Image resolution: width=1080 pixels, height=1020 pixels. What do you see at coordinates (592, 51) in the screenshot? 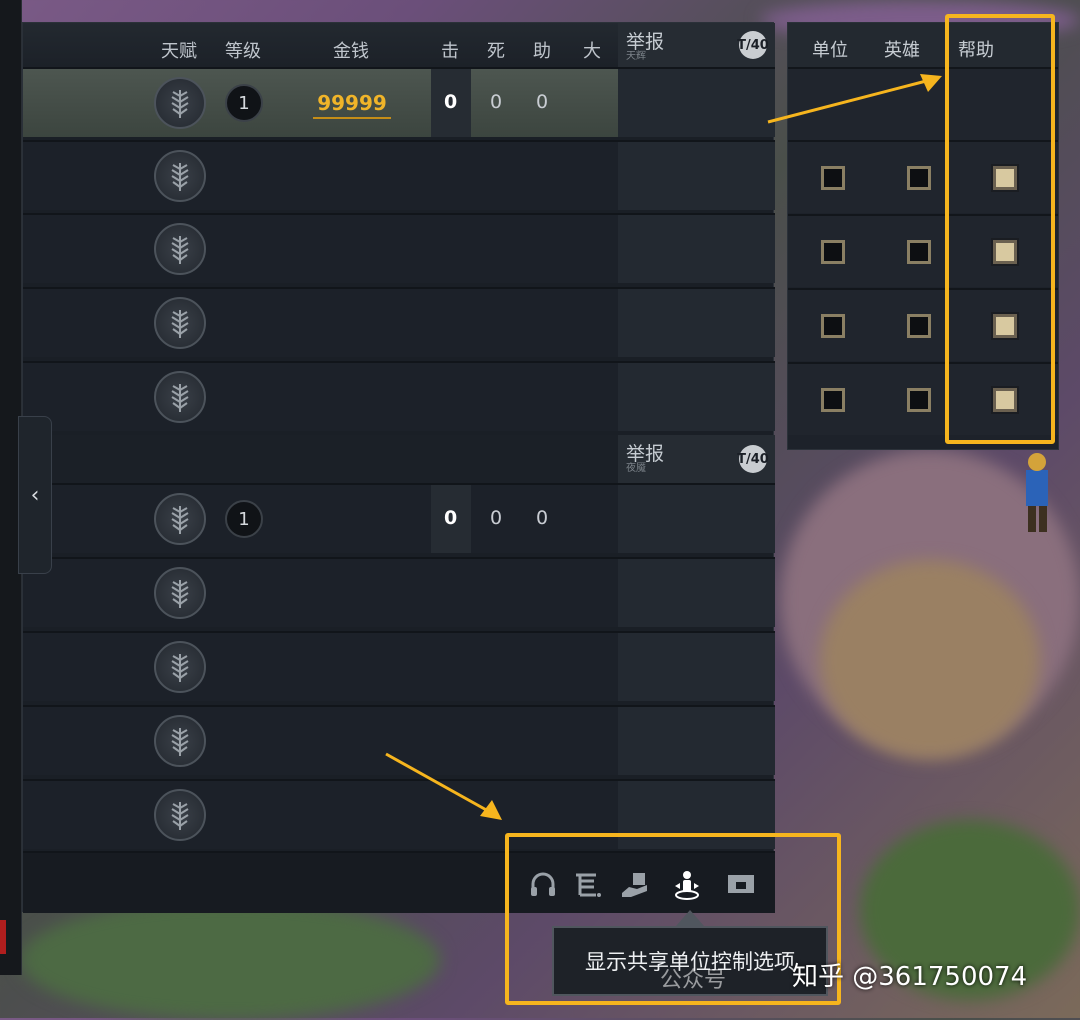
I see `header-ultimate: 大` at bounding box center [592, 51].